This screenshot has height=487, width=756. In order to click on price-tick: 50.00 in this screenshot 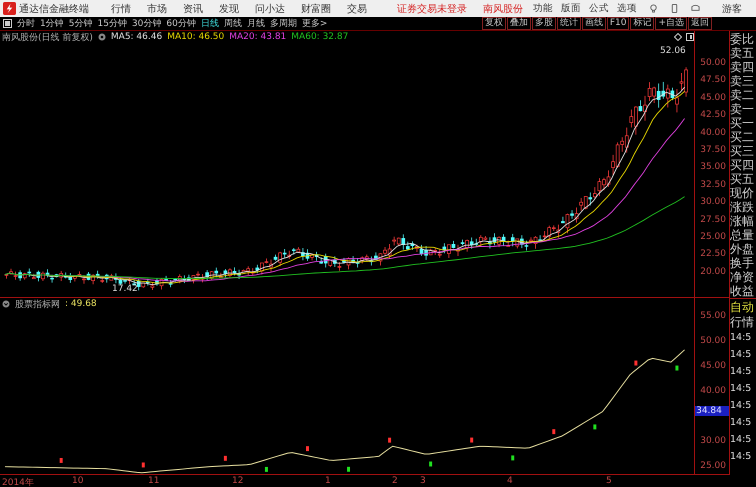, I will do `click(713, 341)`.